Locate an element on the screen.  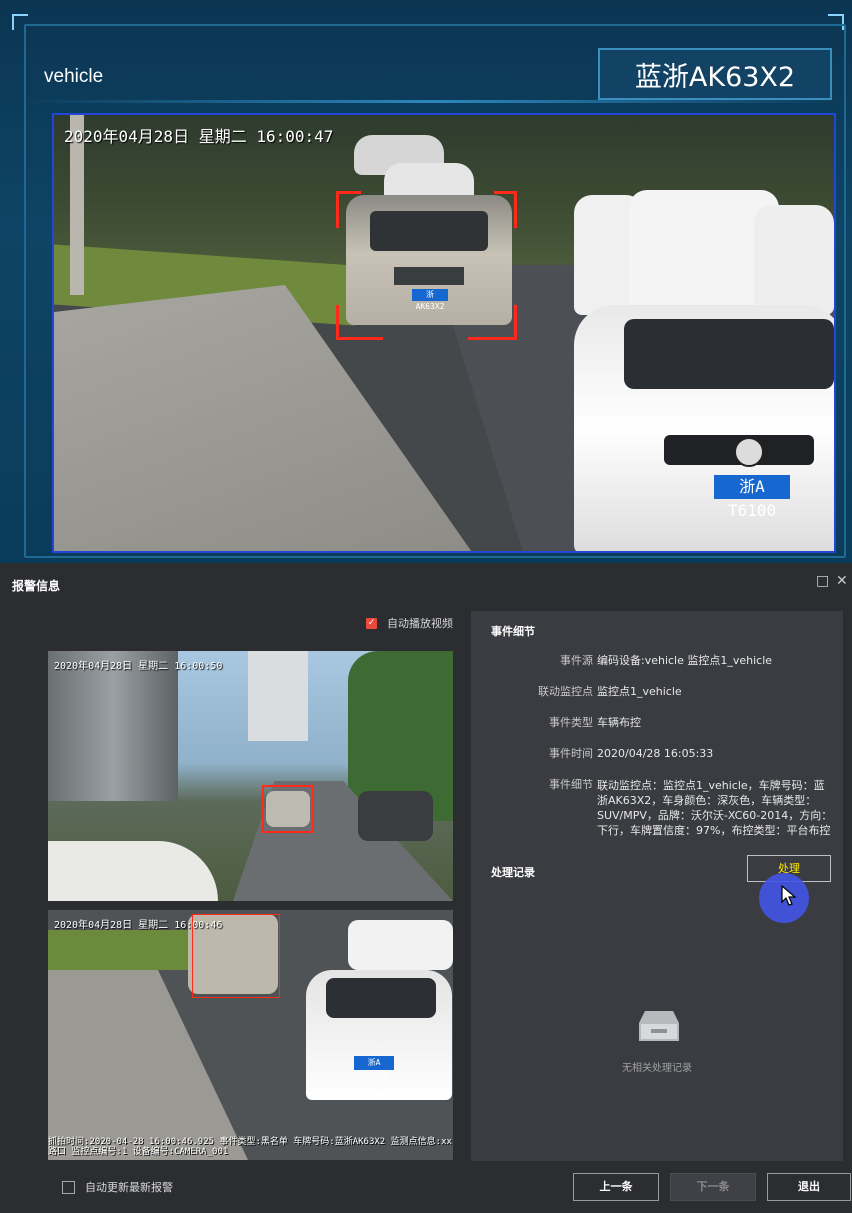
auto-update-label: 自动更新最新报警 is located at coordinates (129, 1187).